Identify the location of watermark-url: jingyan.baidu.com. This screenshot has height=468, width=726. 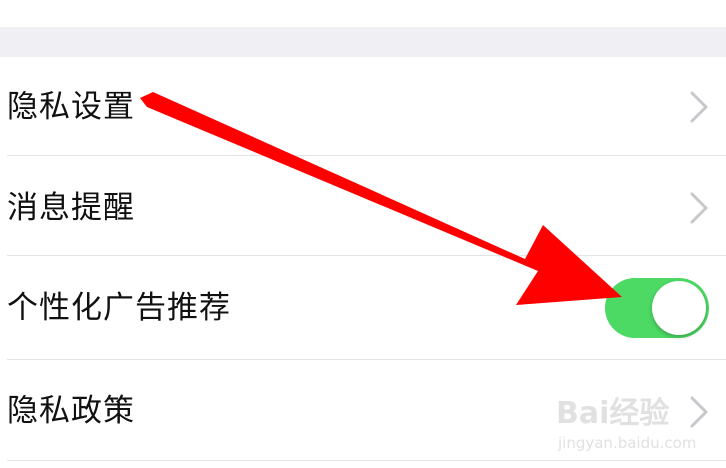
(627, 443).